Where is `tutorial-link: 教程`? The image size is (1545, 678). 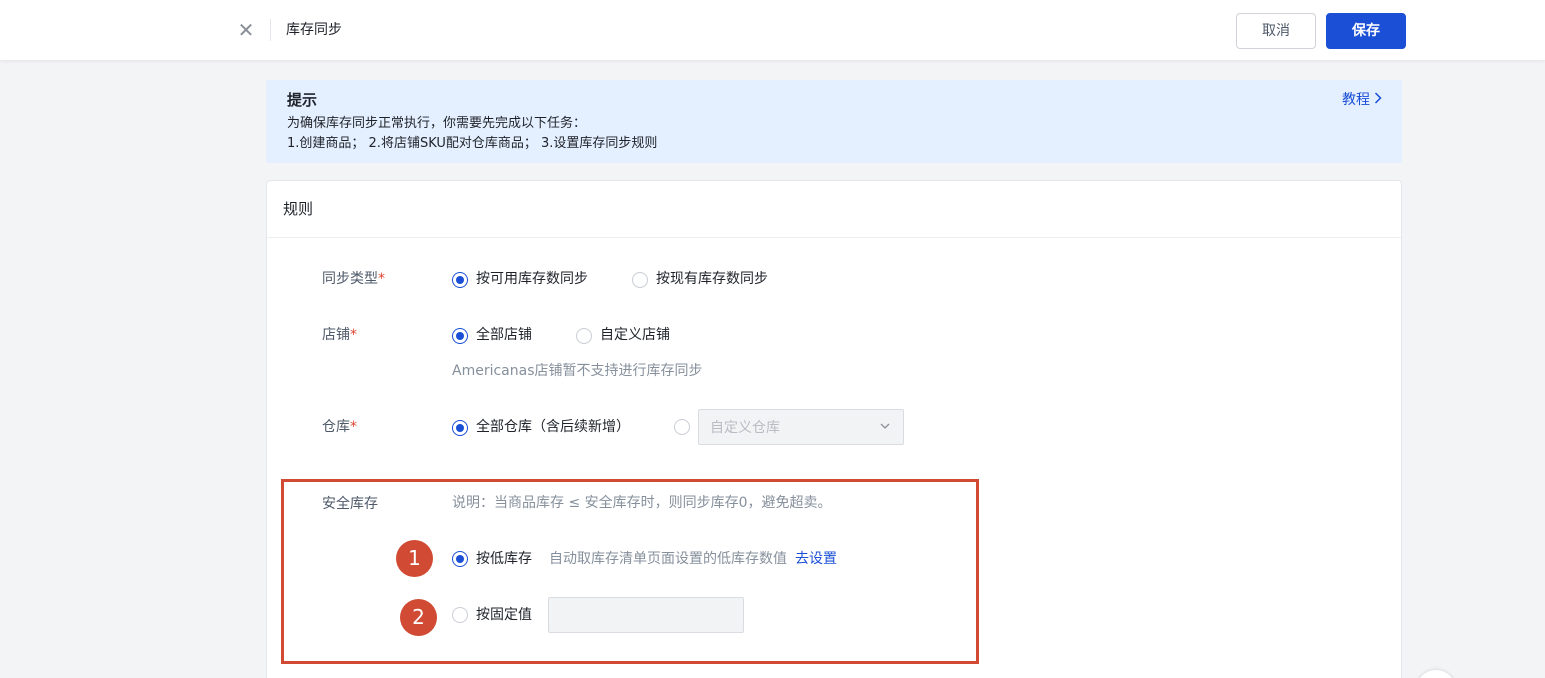
tutorial-link: 教程 is located at coordinates (1362, 100).